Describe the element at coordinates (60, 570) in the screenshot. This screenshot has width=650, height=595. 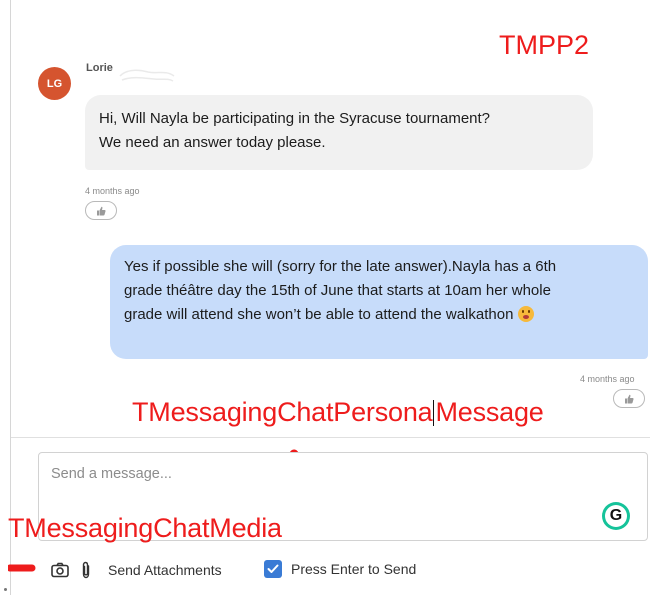
I see `camera-icon` at that location.